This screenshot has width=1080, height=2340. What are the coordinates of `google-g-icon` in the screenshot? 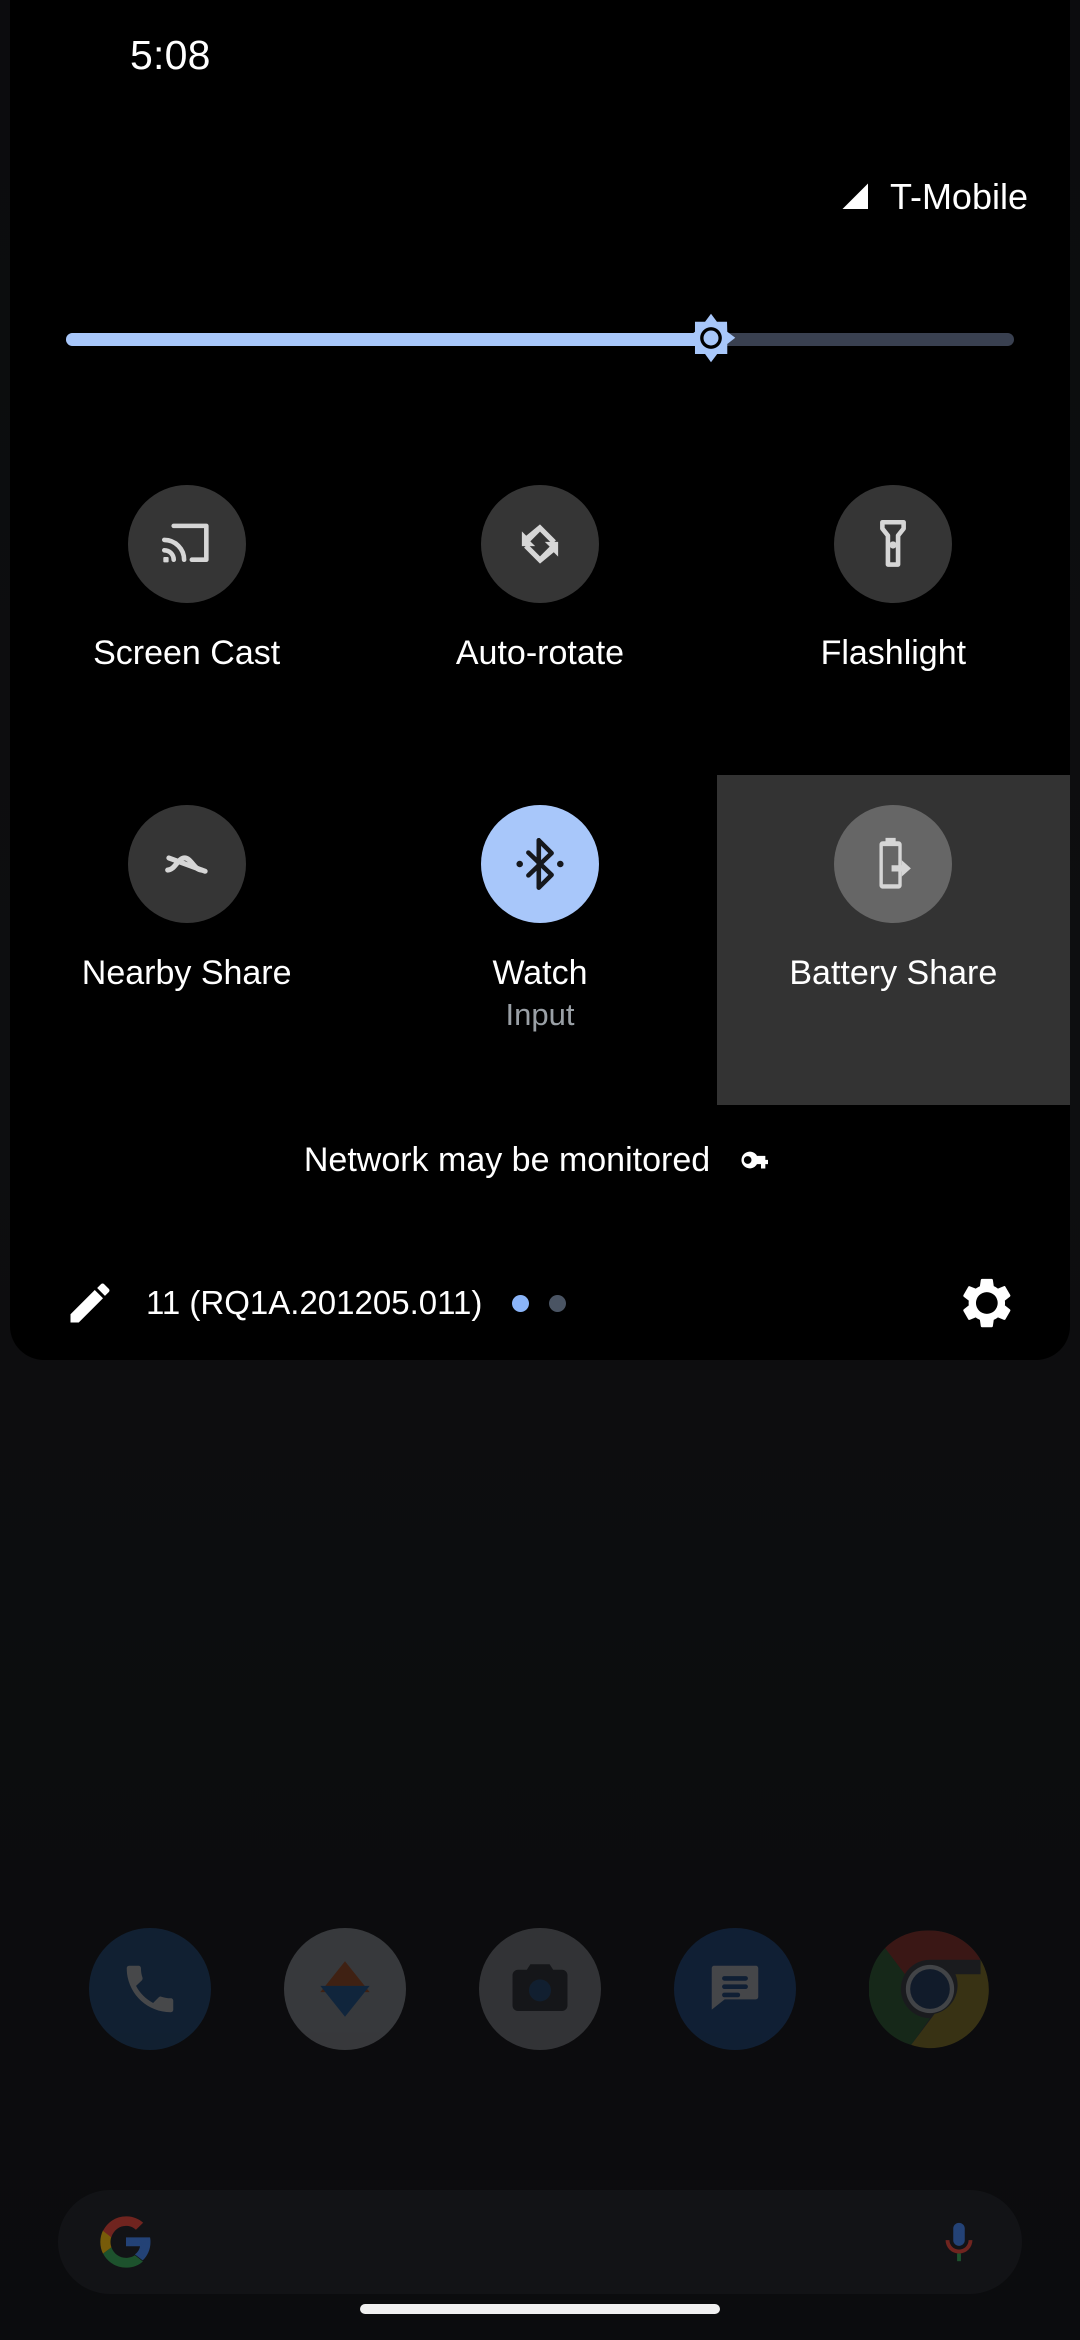 It's located at (125, 2242).